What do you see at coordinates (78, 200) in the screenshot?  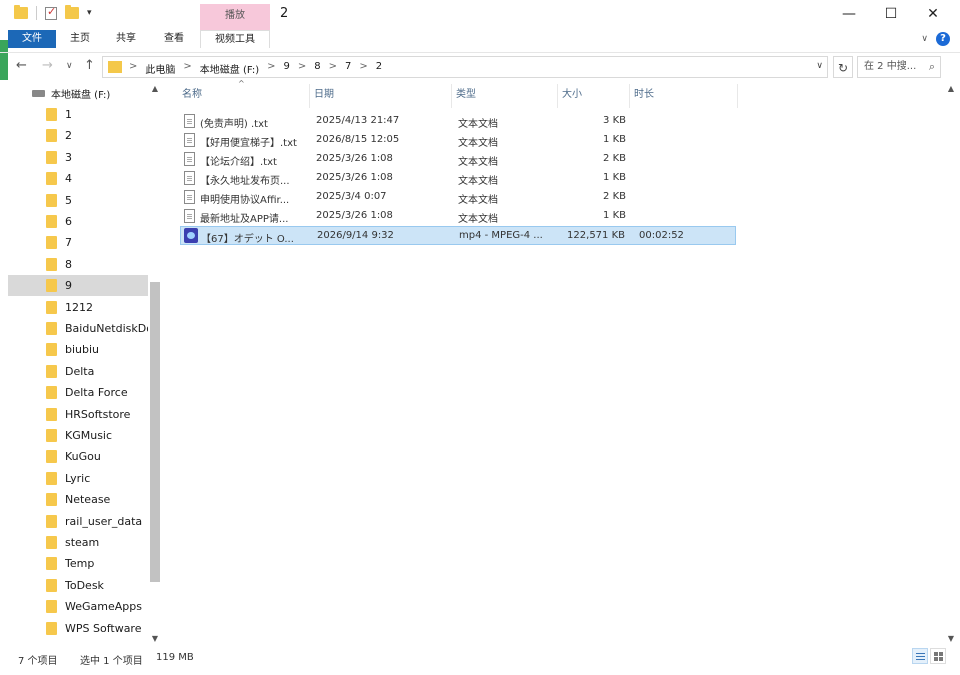 I see `sidebar-item-folder: 5` at bounding box center [78, 200].